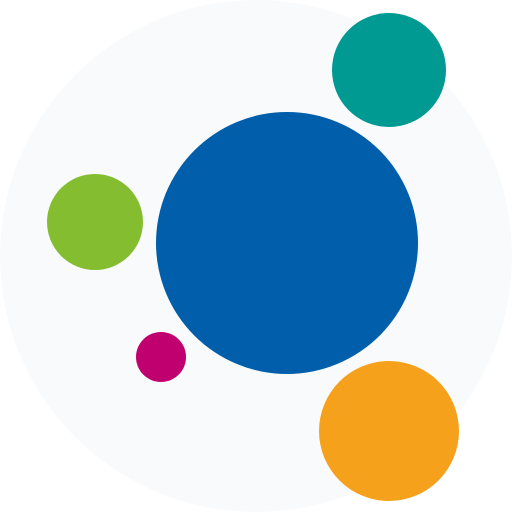 The height and width of the screenshot is (512, 512). Describe the element at coordinates (389, 431) in the screenshot. I see `orange-circle-icon` at that location.